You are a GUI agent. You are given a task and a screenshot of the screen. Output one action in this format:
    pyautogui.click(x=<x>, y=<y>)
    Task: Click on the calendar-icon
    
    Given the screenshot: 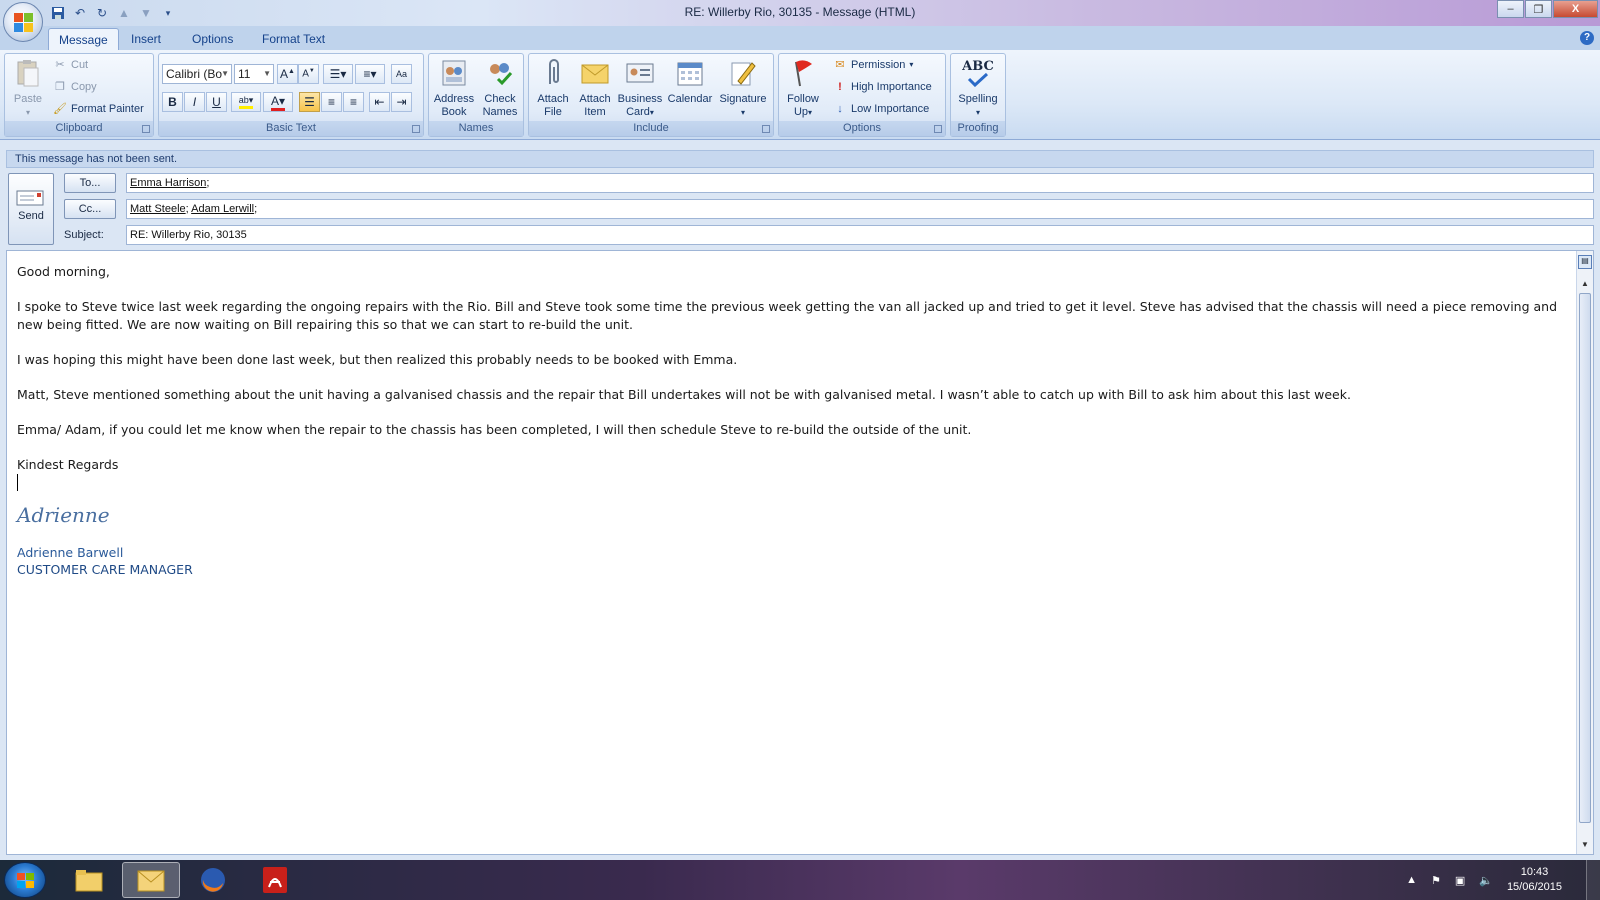 What is the action you would take?
    pyautogui.click(x=690, y=73)
    